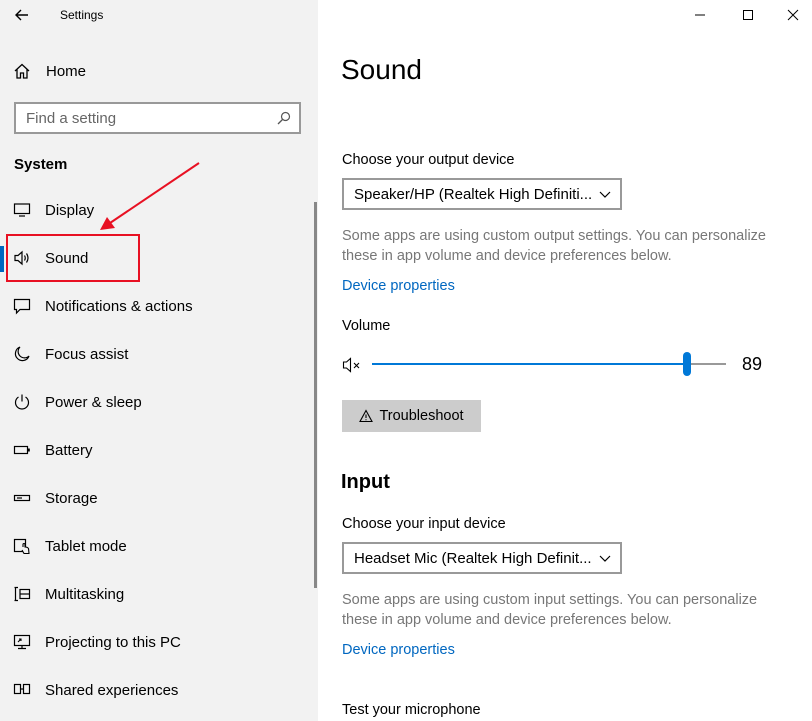 This screenshot has height=721, width=812. What do you see at coordinates (159, 546) in the screenshot?
I see `sidebar-item-tablet-mode: Tablet mode` at bounding box center [159, 546].